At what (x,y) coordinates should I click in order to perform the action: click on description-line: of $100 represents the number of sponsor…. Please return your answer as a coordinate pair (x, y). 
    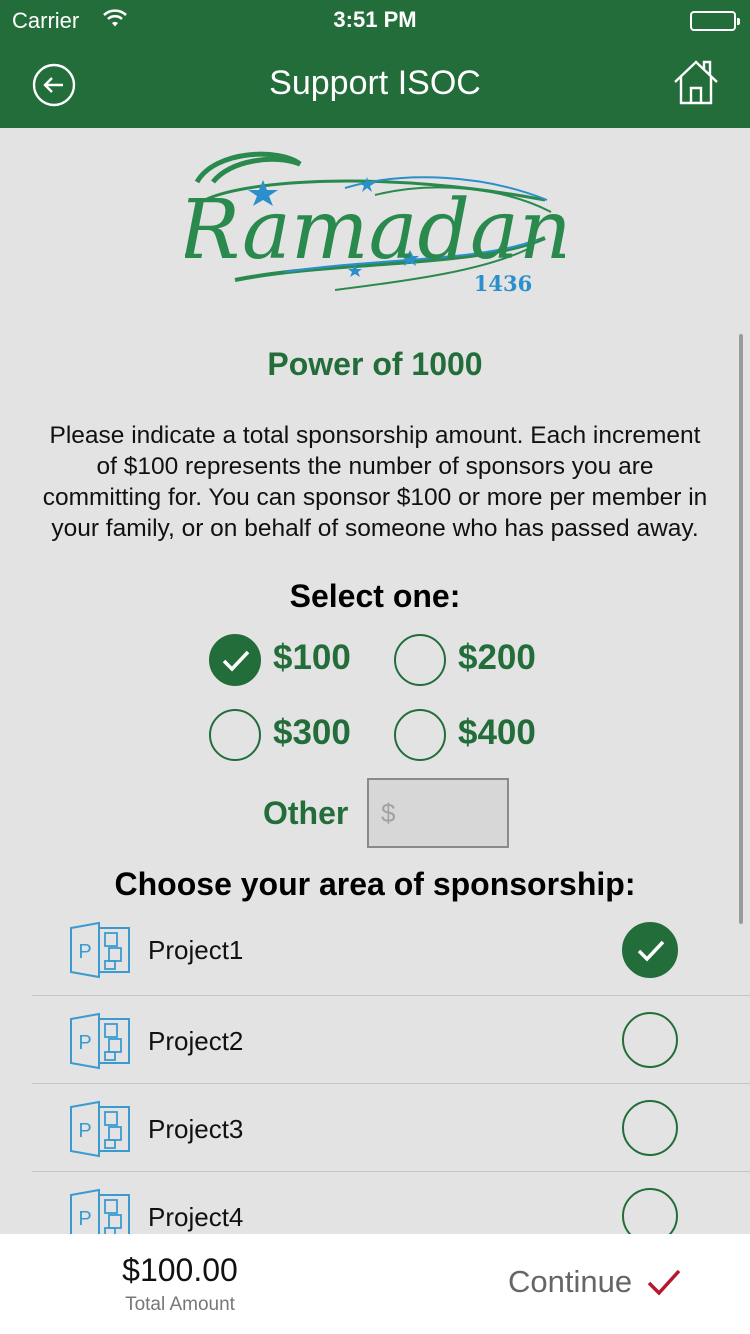
    Looking at the image, I should click on (375, 466).